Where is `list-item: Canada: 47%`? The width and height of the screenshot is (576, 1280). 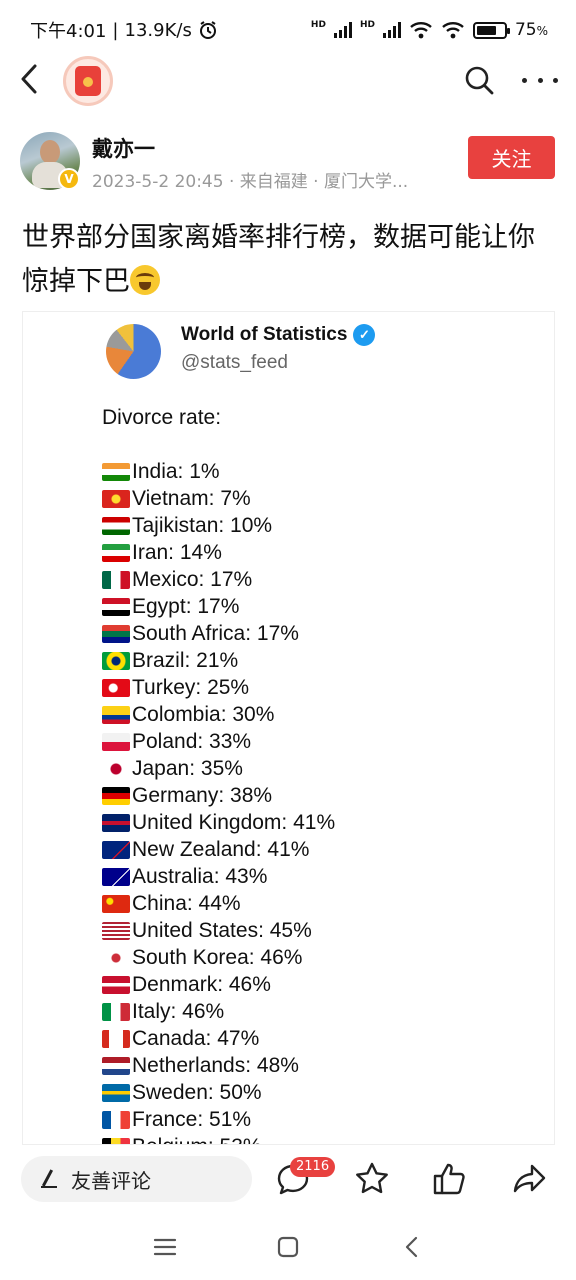
list-item: Canada: 47% is located at coordinates (218, 1038).